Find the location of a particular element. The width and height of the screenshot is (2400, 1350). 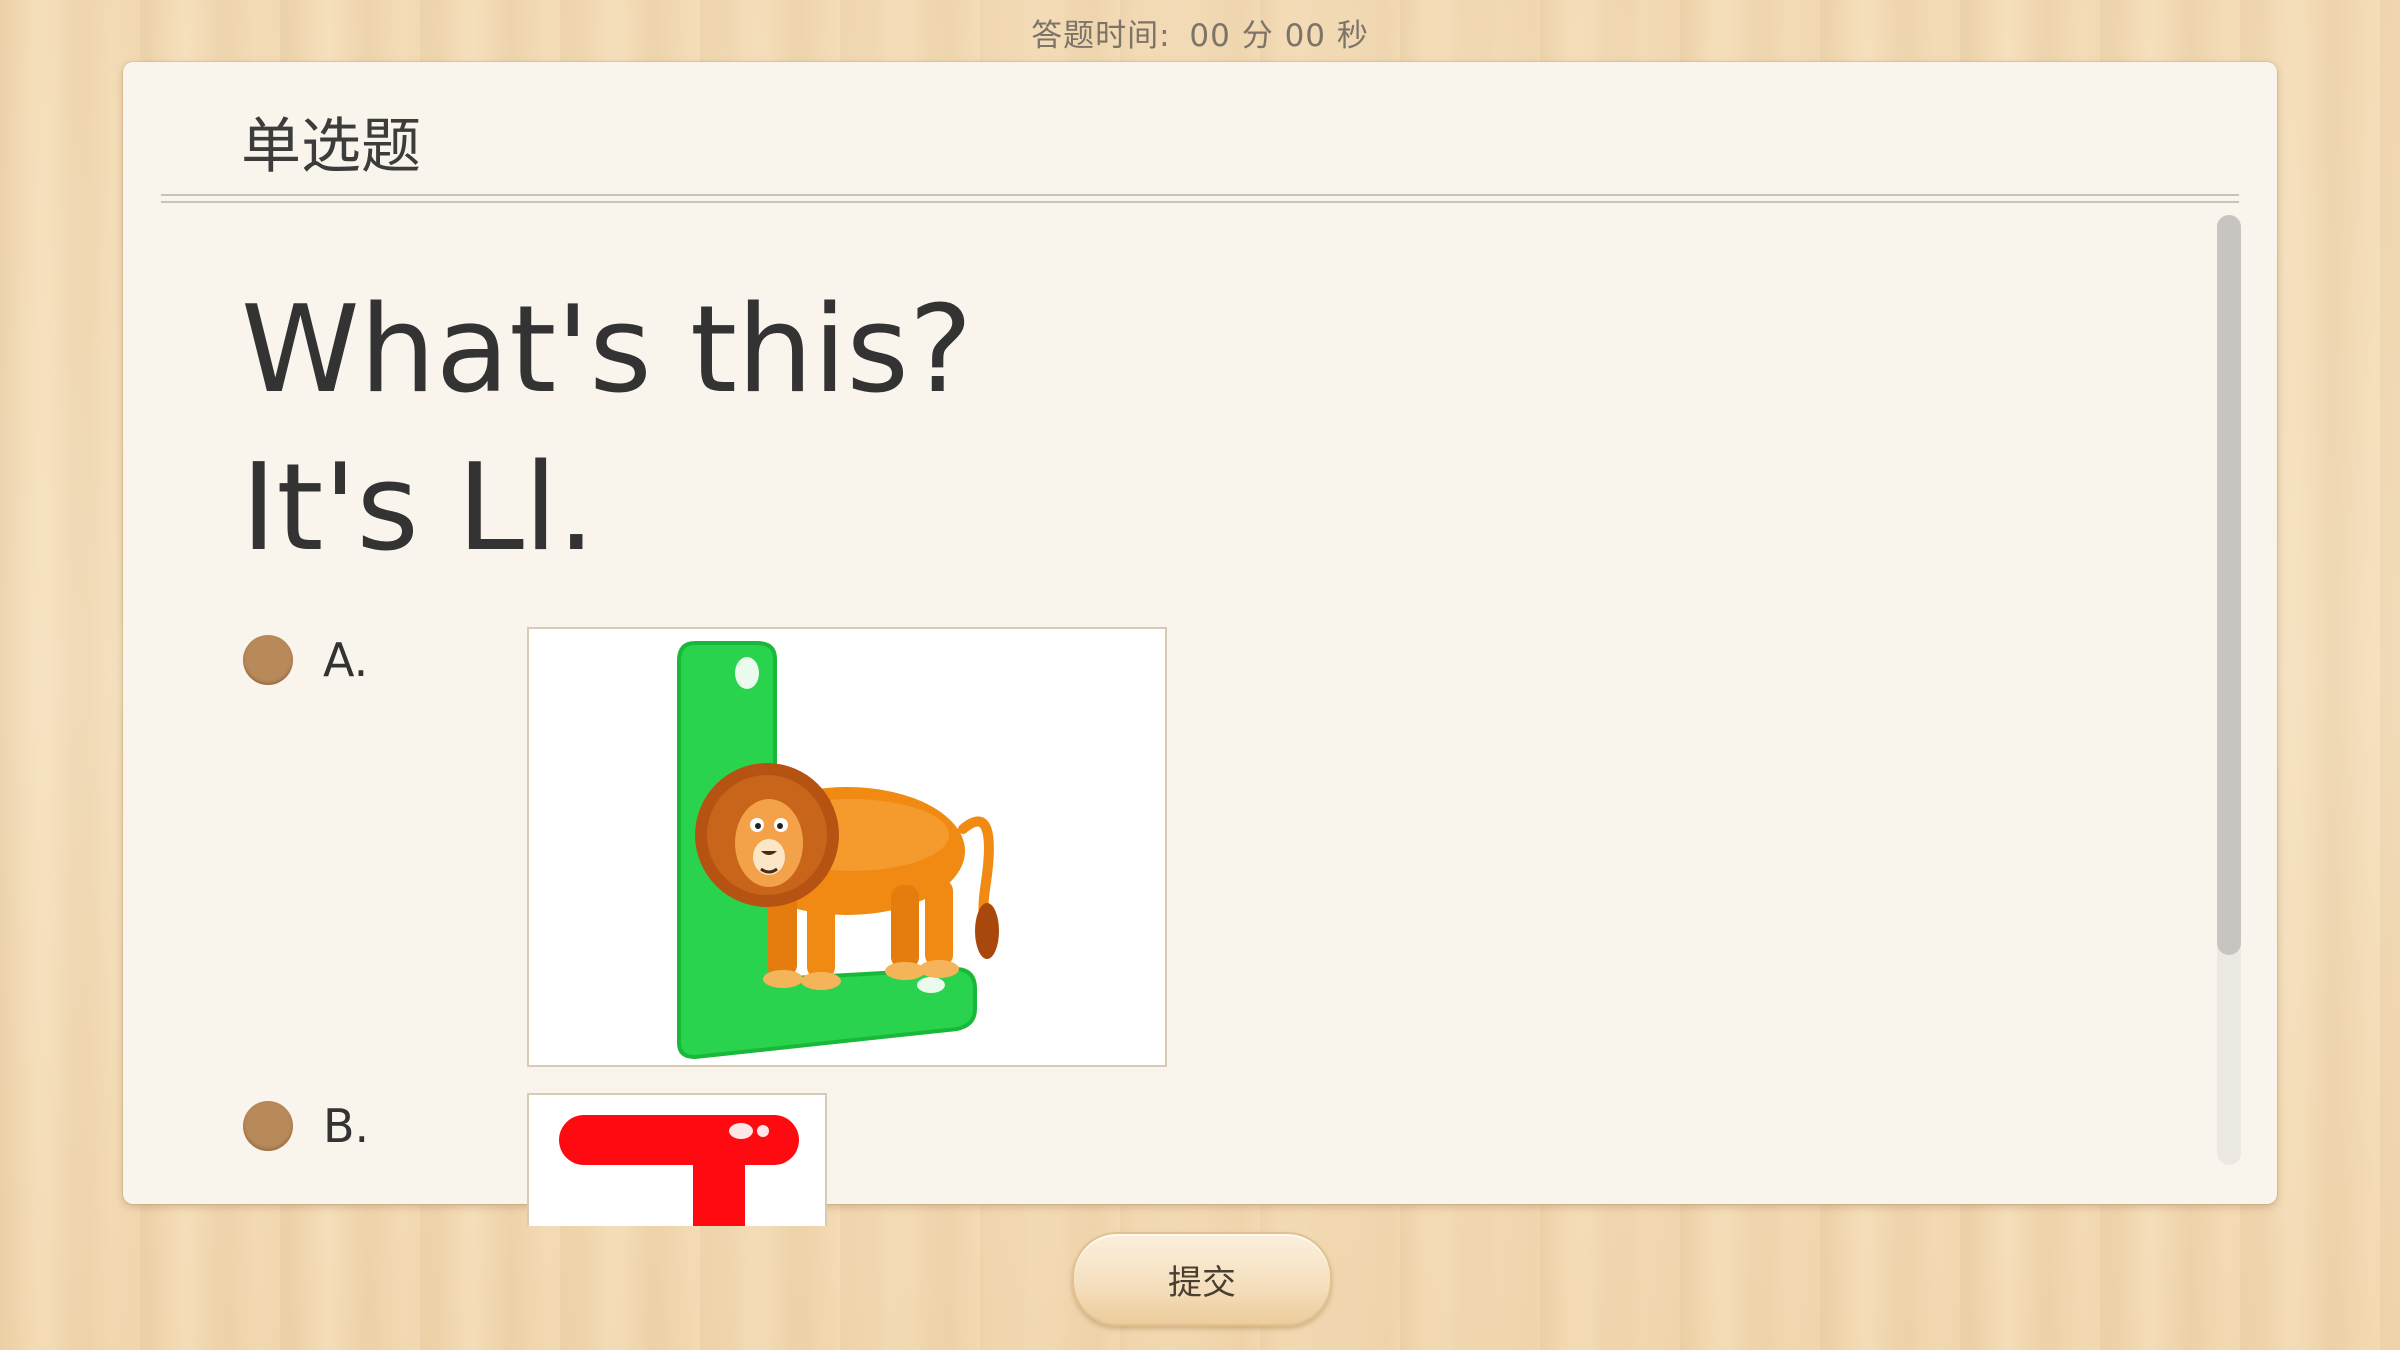

option-a-image is located at coordinates (847, 847).